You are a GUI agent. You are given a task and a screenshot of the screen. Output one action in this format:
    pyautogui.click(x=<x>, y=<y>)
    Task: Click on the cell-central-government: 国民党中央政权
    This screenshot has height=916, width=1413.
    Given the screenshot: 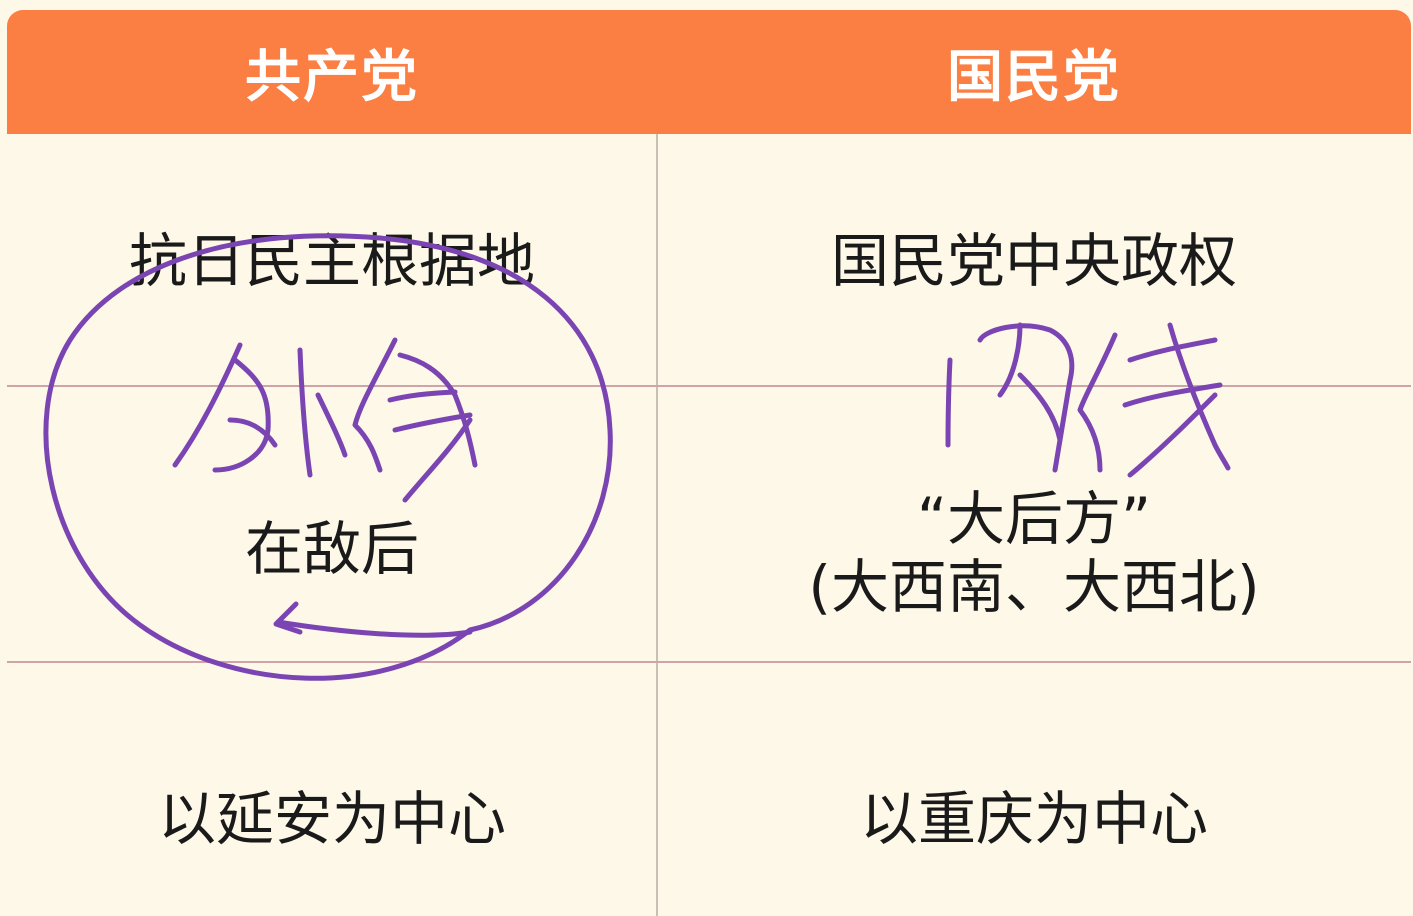 What is the action you would take?
    pyautogui.click(x=1034, y=259)
    